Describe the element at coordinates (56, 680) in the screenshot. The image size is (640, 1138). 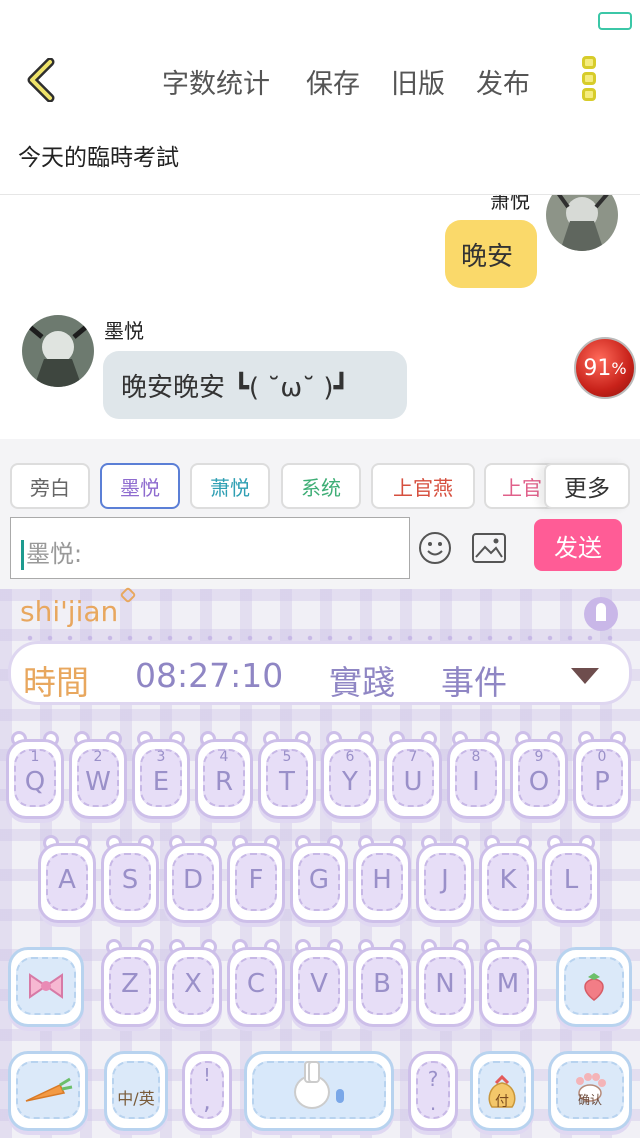
I see `candidate-1: 時間` at that location.